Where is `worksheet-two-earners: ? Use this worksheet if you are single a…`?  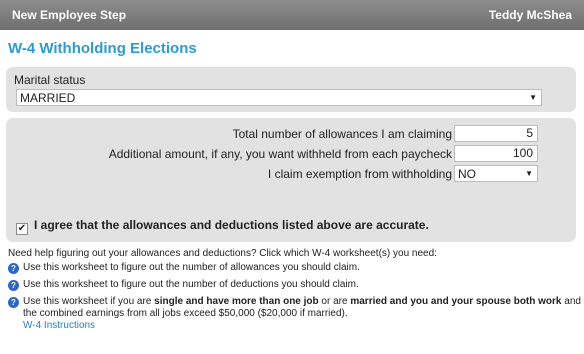 worksheet-two-earners: ? Use this worksheet if you are single a… is located at coordinates (294, 316).